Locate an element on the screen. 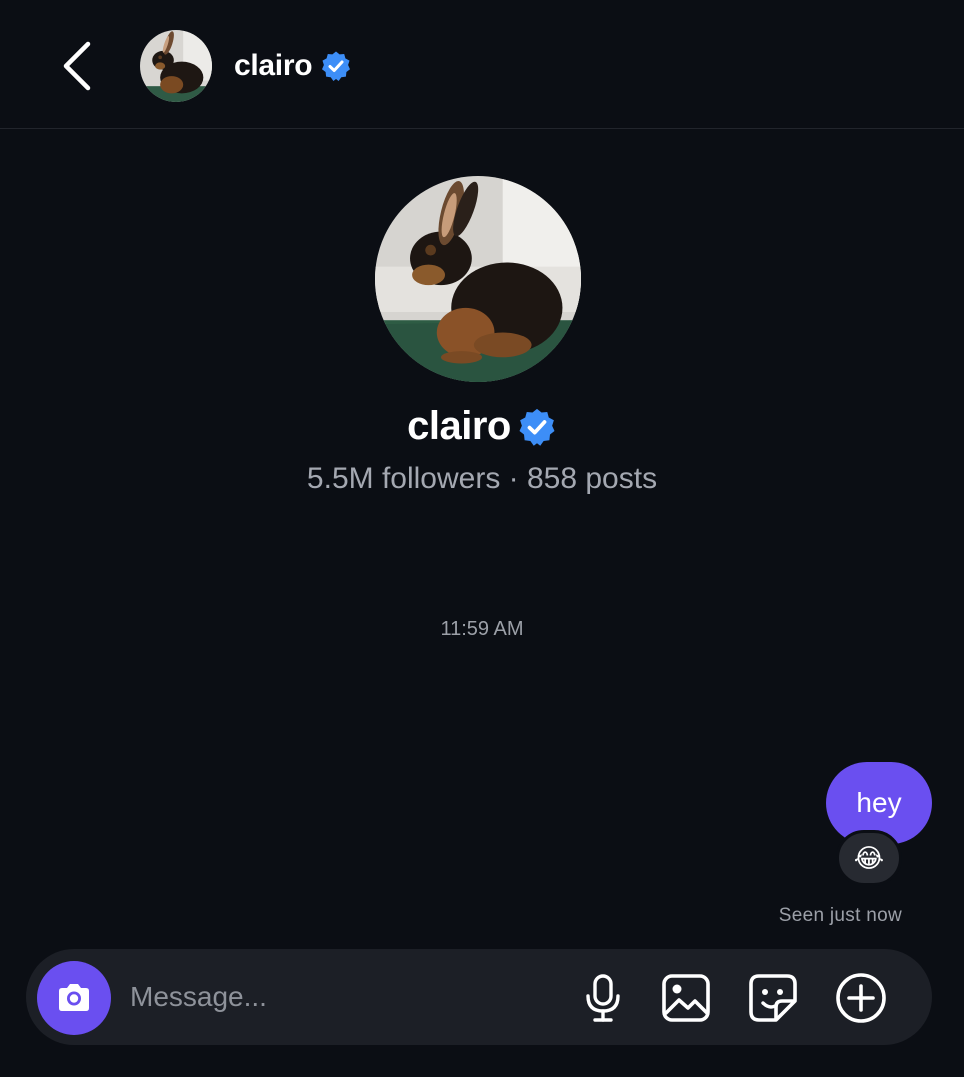  message-input is located at coordinates (340, 997).